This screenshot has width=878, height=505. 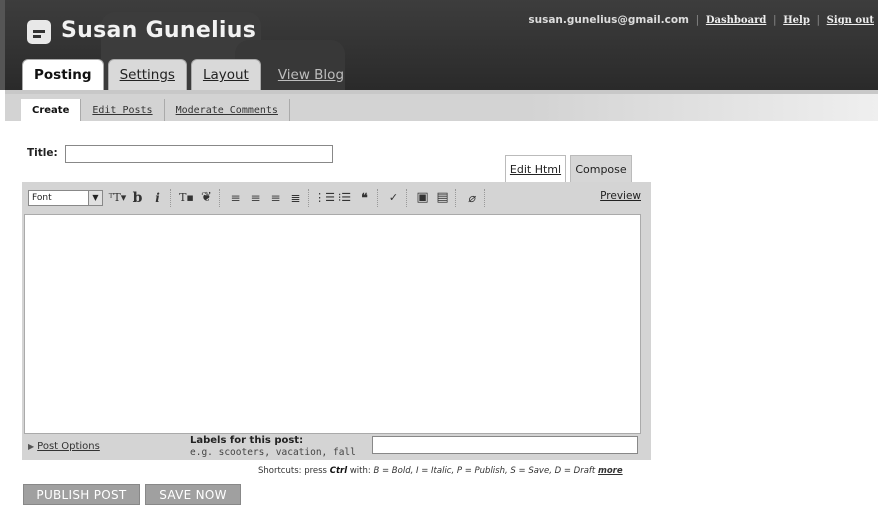 I want to click on labels-hint: e.g. scooters, vacation, fall, so click(x=273, y=452).